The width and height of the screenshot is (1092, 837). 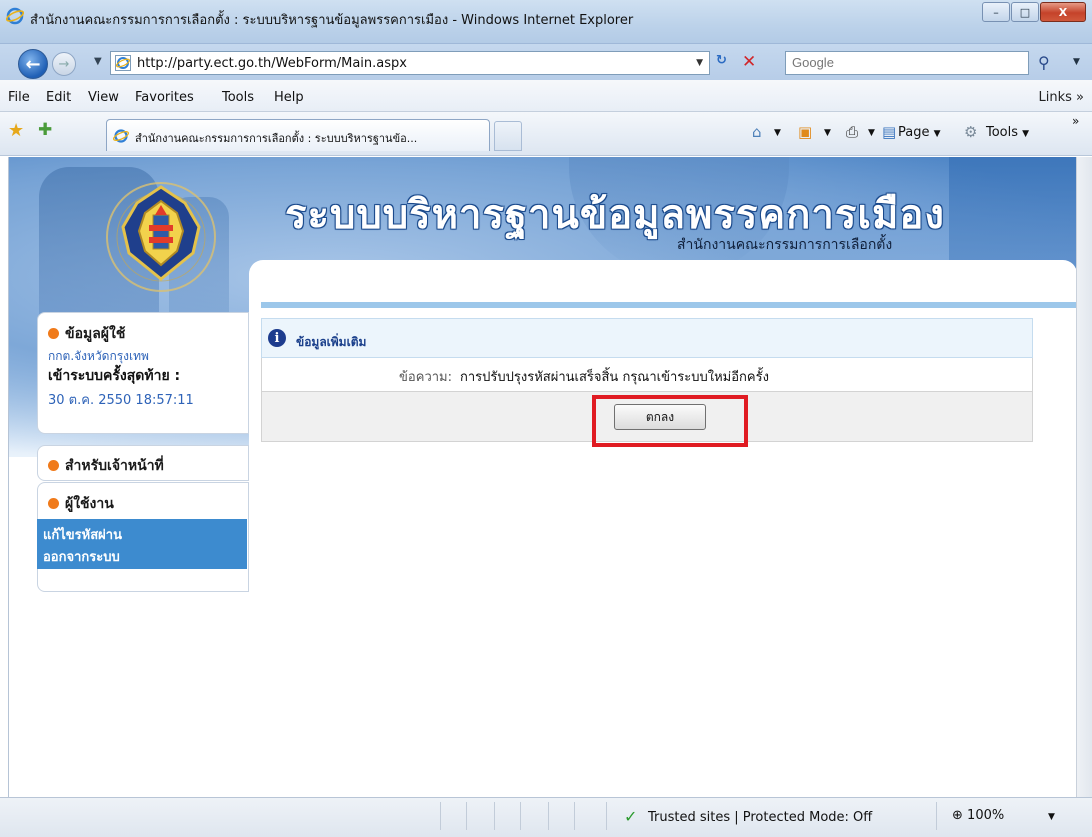 I want to click on menu-tools: Tools, so click(x=238, y=97).